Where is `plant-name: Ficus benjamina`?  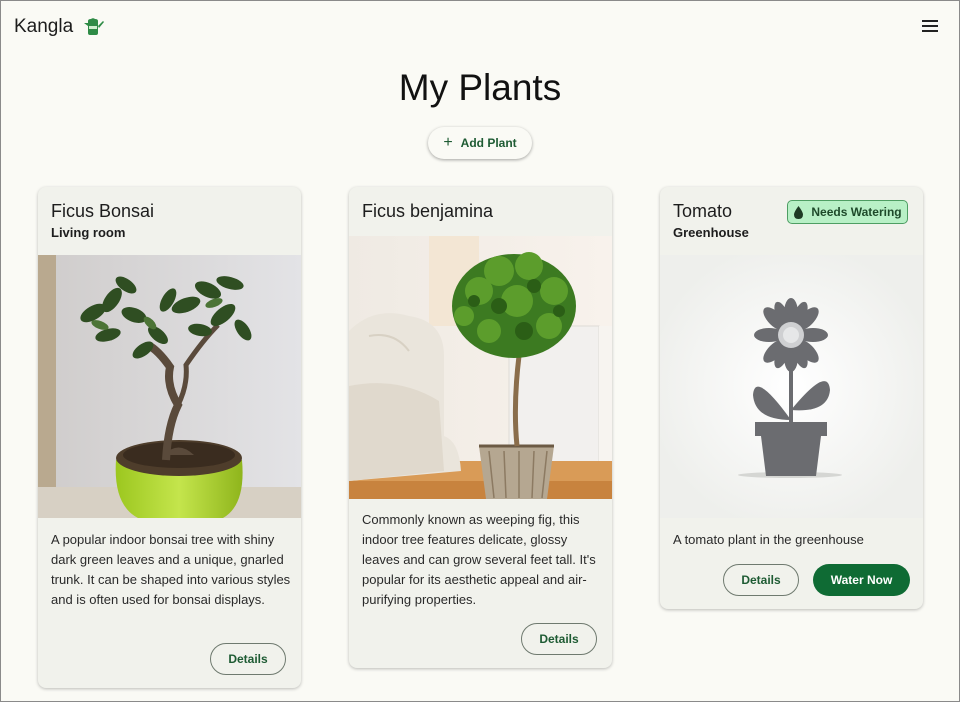
plant-name: Ficus benjamina is located at coordinates (428, 211).